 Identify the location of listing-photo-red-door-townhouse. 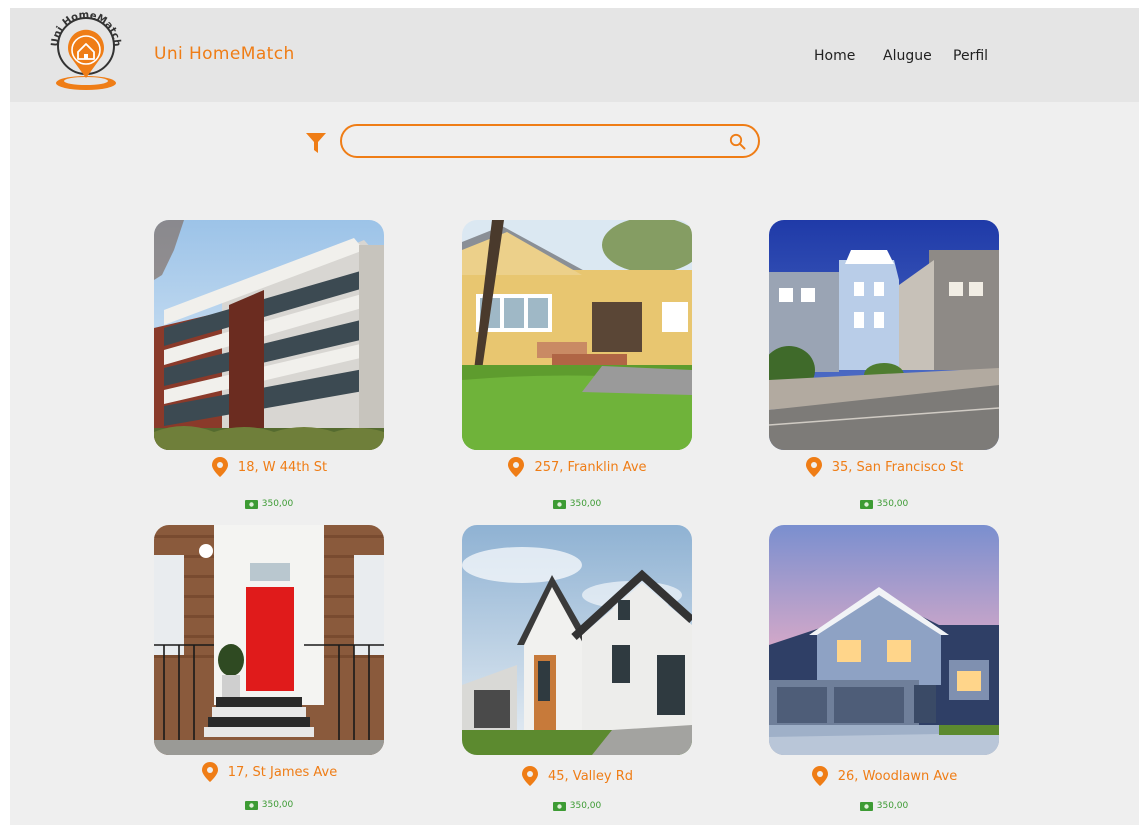
(269, 640).